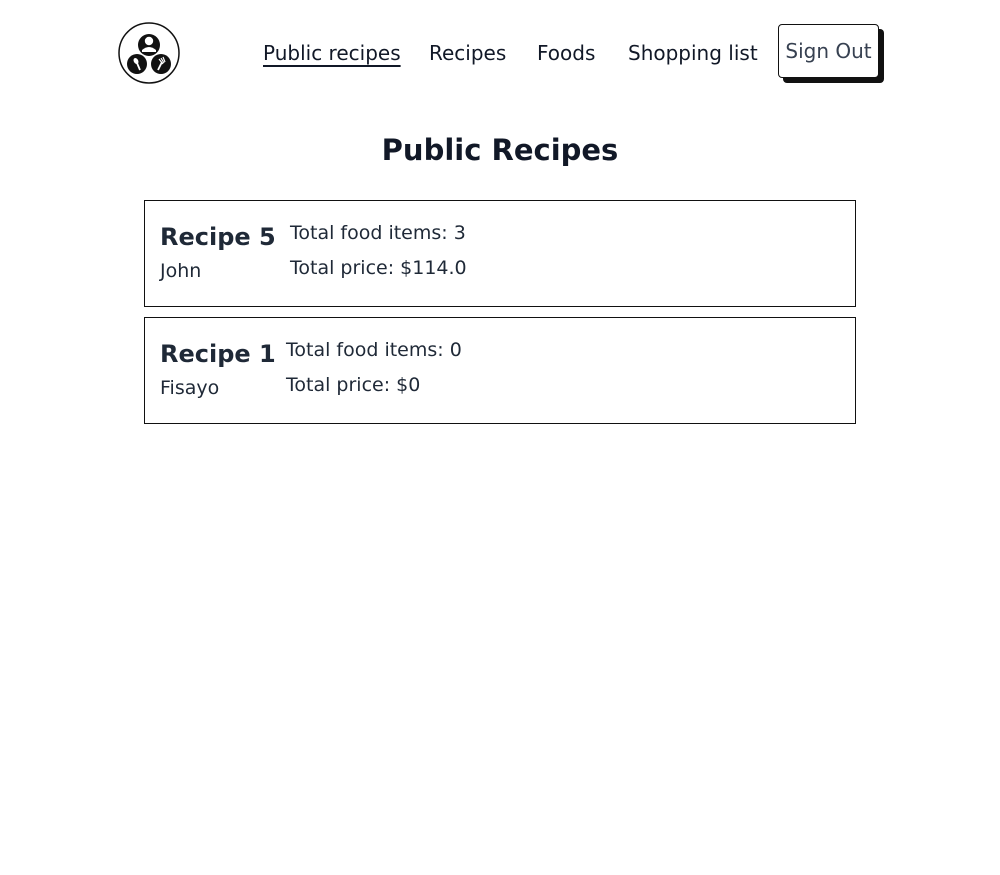 The image size is (1000, 875). Describe the element at coordinates (218, 354) in the screenshot. I see `recipe-name: Recipe 1` at that location.